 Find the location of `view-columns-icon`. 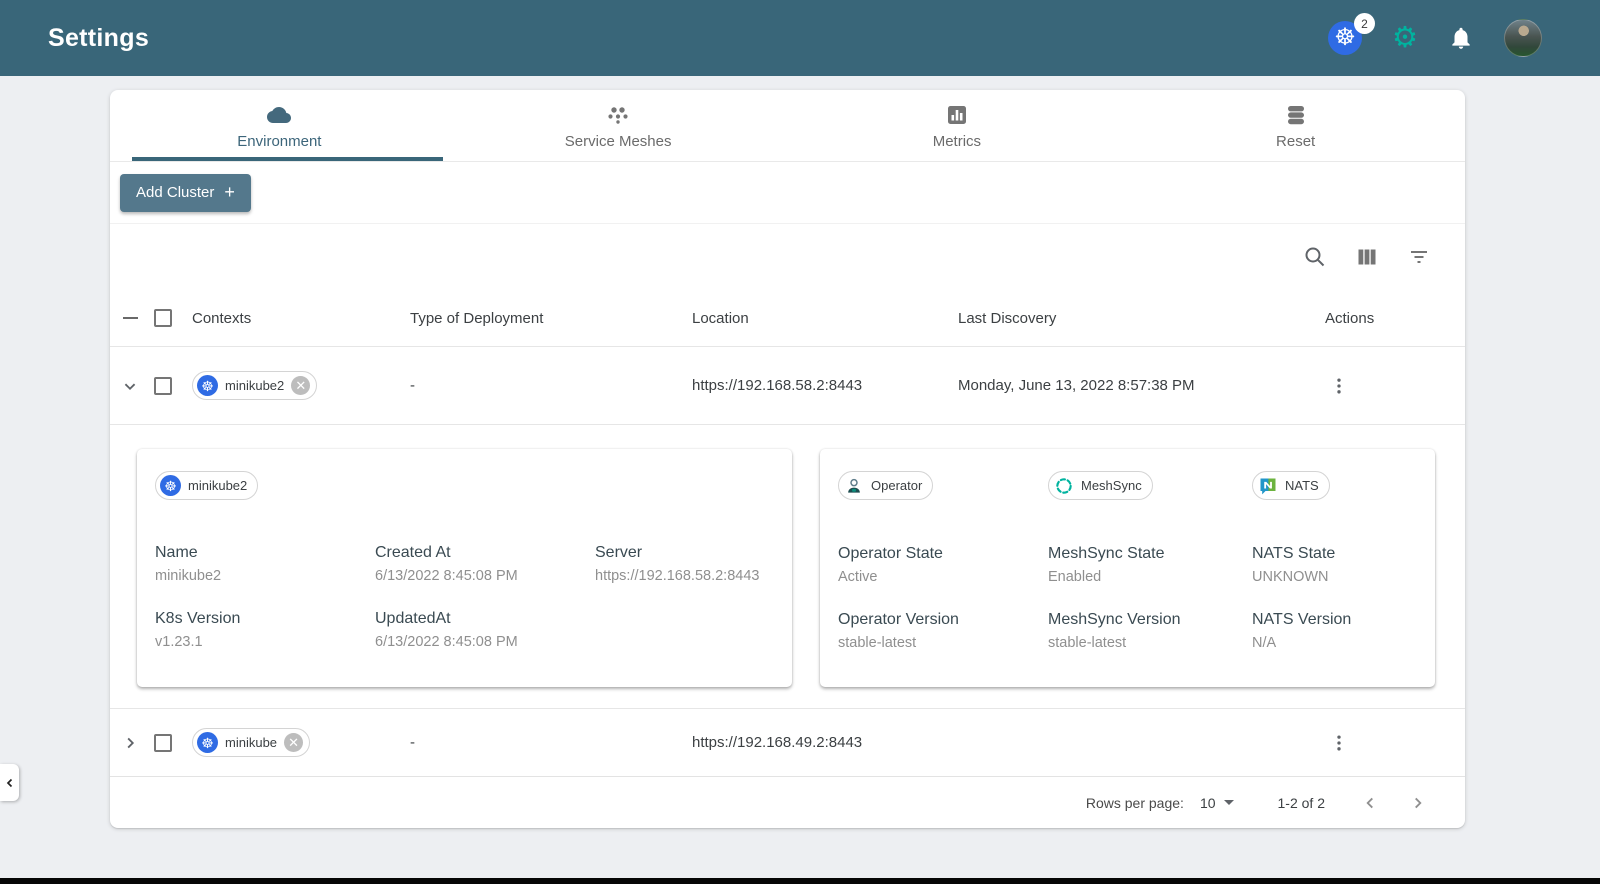

view-columns-icon is located at coordinates (1367, 257).